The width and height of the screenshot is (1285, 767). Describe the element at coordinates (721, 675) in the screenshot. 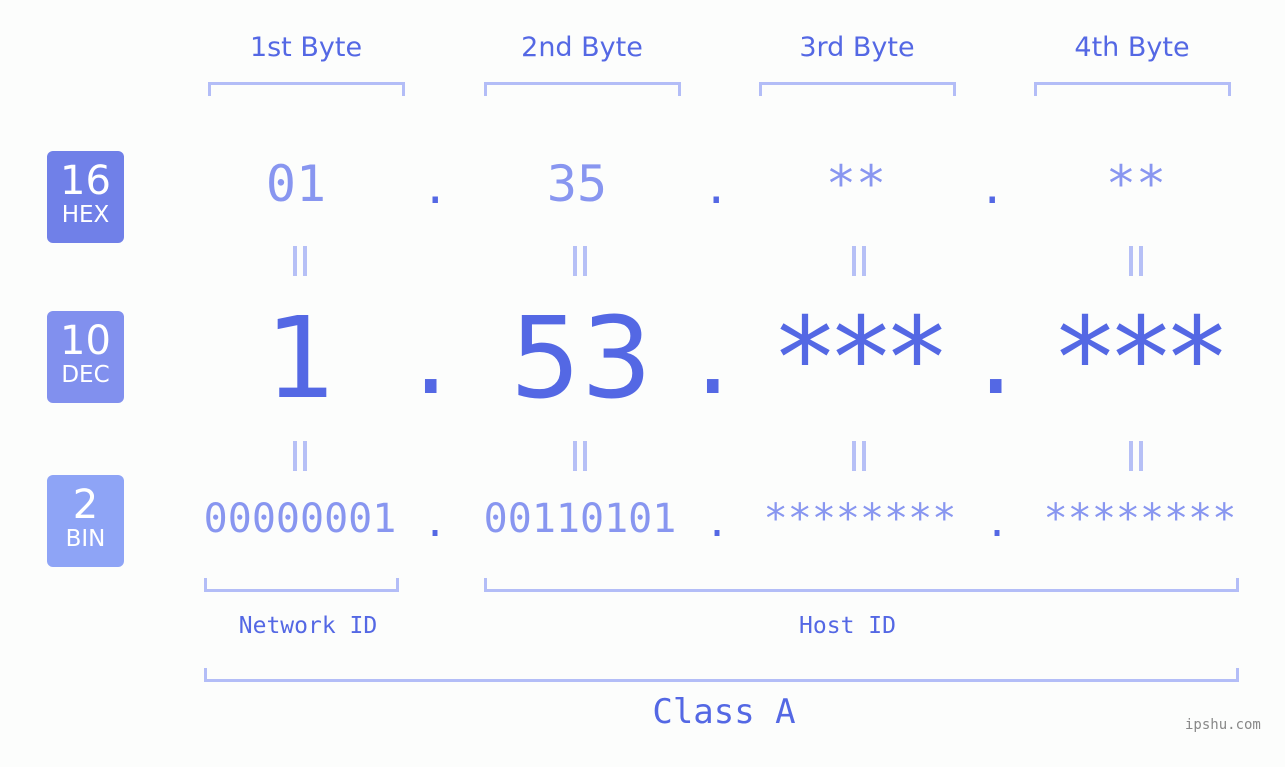

I see `class-bracket` at that location.